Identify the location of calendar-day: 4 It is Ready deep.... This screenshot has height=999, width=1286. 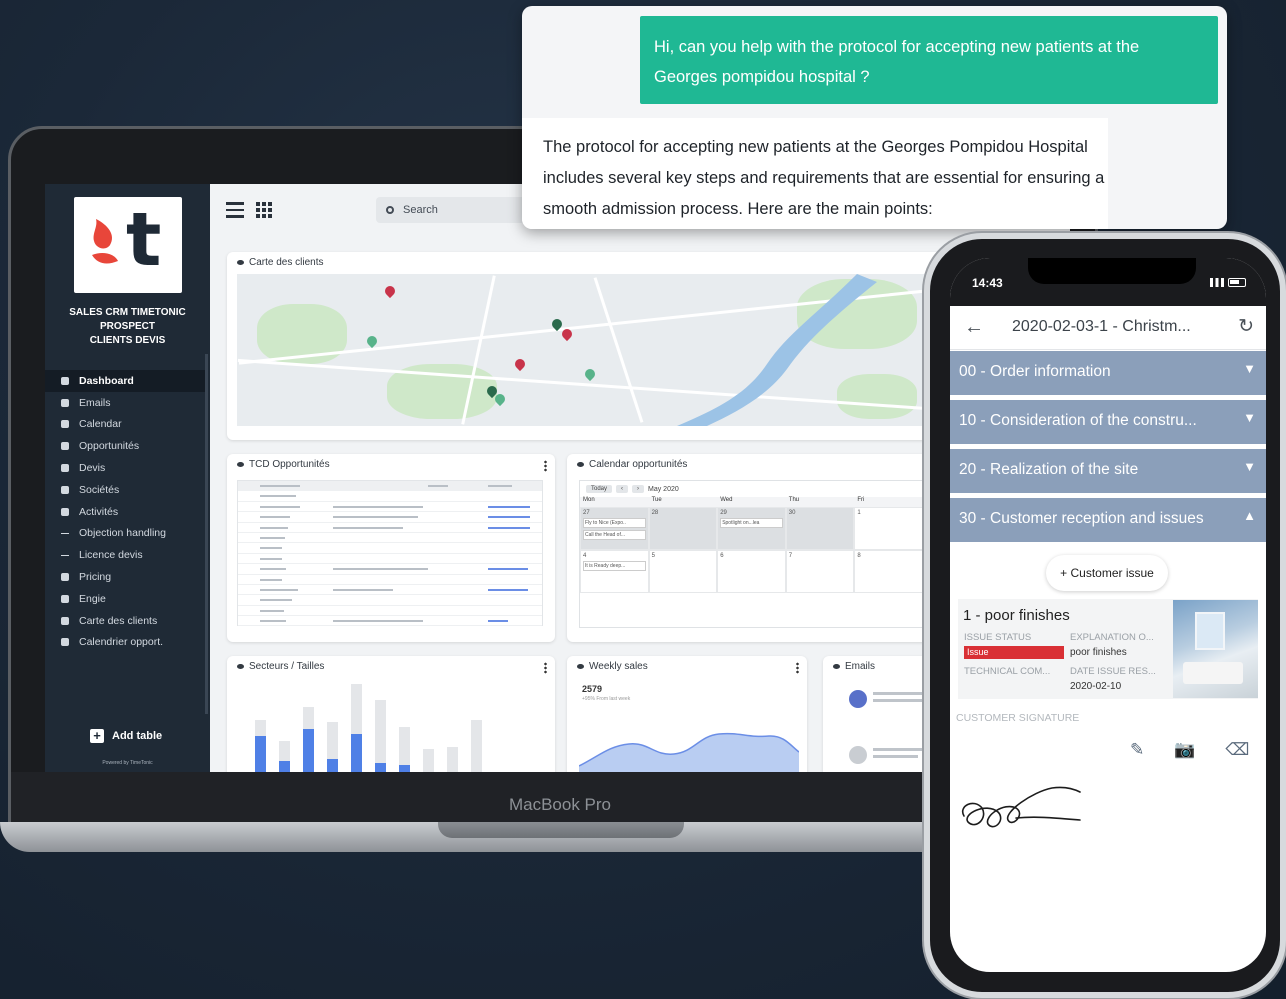
(614, 571).